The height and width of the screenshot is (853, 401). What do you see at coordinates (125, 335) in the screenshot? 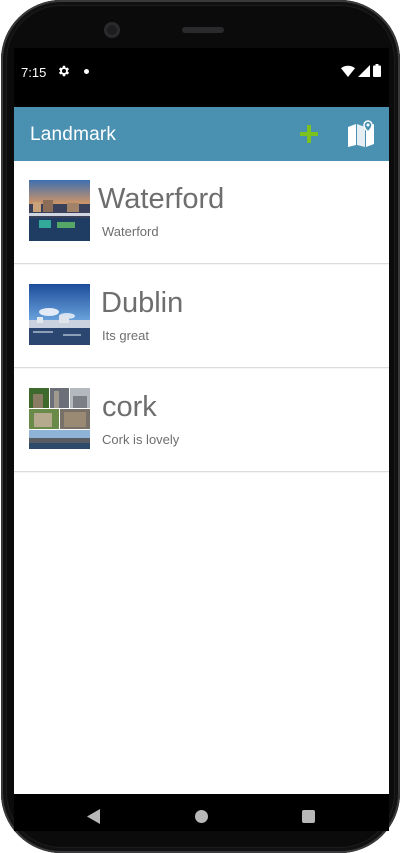
I see `item-description: Its great` at bounding box center [125, 335].